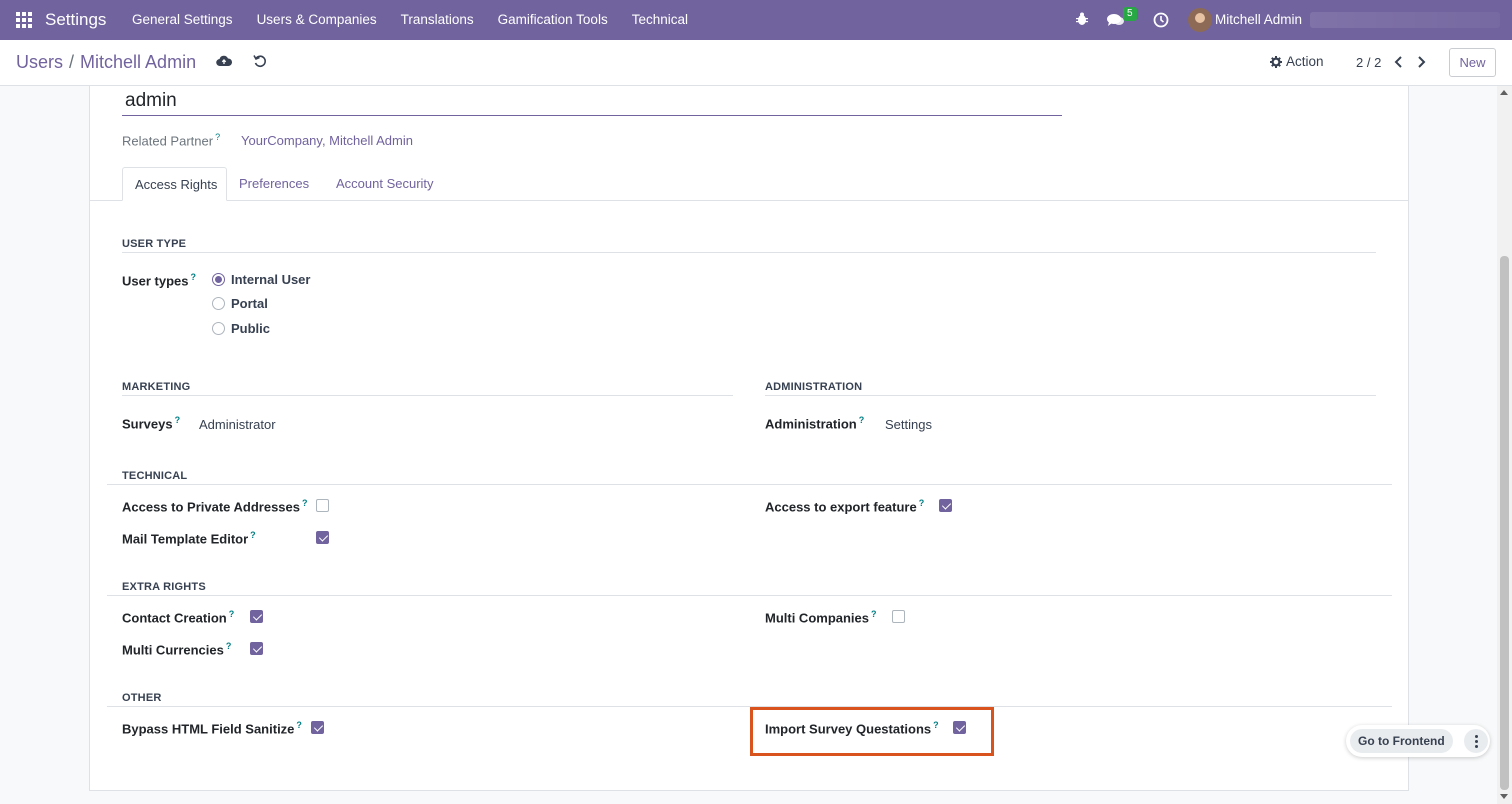 The width and height of the screenshot is (1512, 804). What do you see at coordinates (256, 648) in the screenshot?
I see `multi-currencies-checkbox` at bounding box center [256, 648].